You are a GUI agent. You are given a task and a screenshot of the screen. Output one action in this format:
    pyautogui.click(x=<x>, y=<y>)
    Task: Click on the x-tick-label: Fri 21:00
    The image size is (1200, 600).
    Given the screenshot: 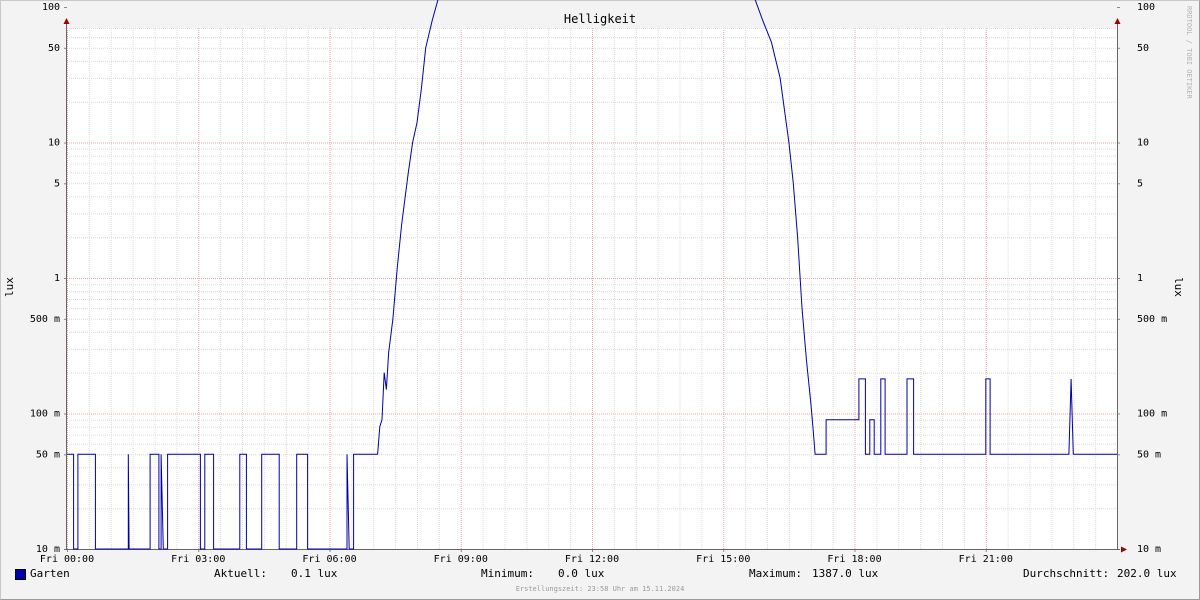 What is the action you would take?
    pyautogui.click(x=986, y=559)
    